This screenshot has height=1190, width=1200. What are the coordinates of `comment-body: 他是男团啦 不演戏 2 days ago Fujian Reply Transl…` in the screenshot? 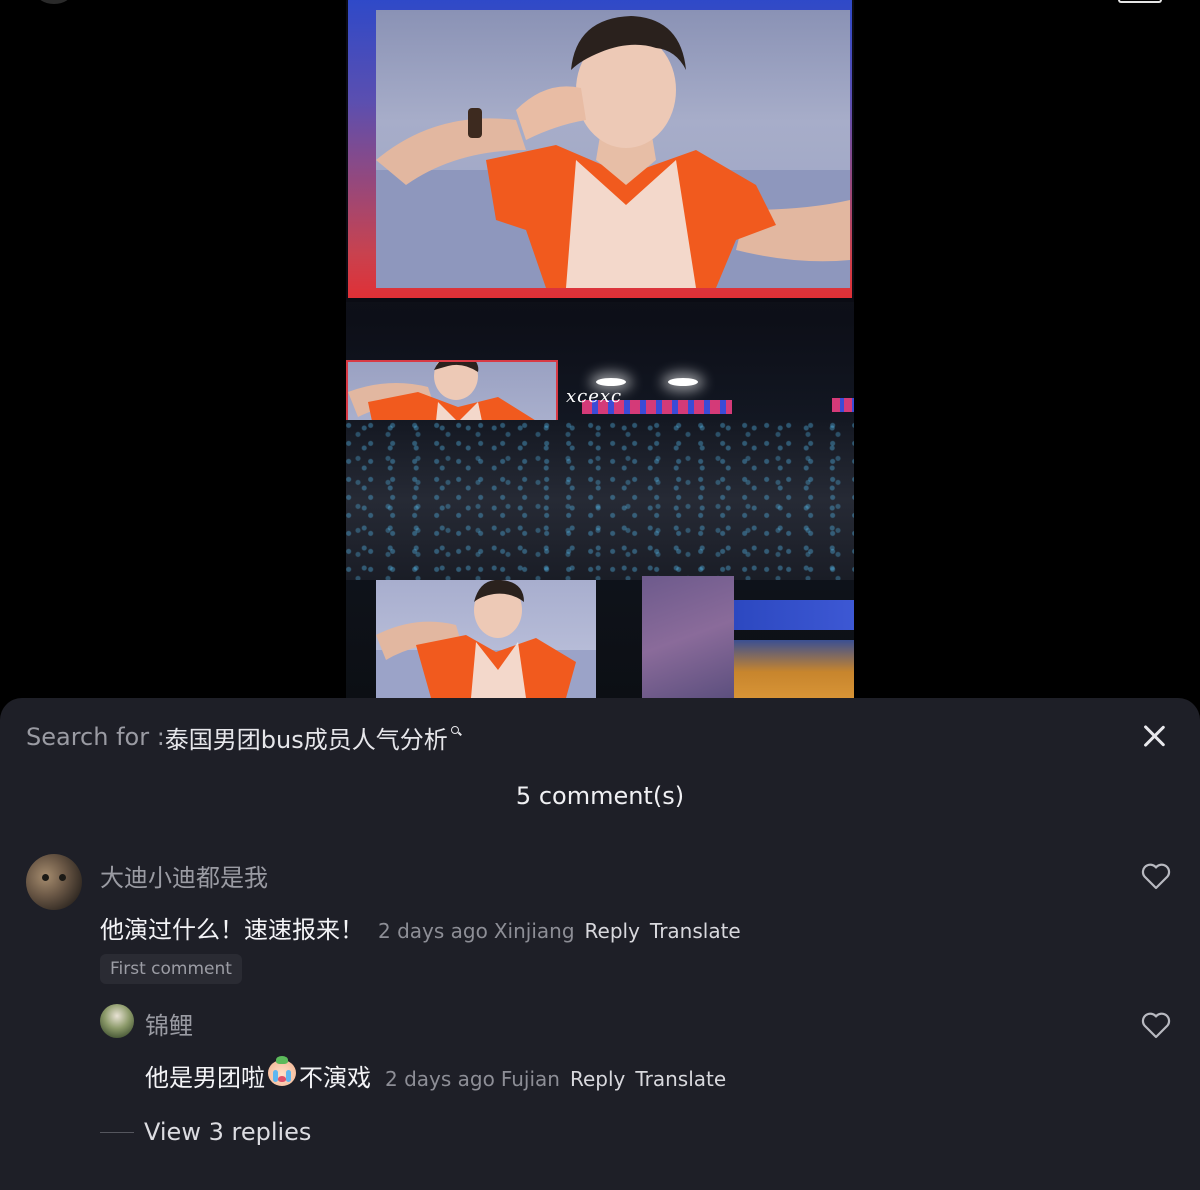 It's located at (435, 1074).